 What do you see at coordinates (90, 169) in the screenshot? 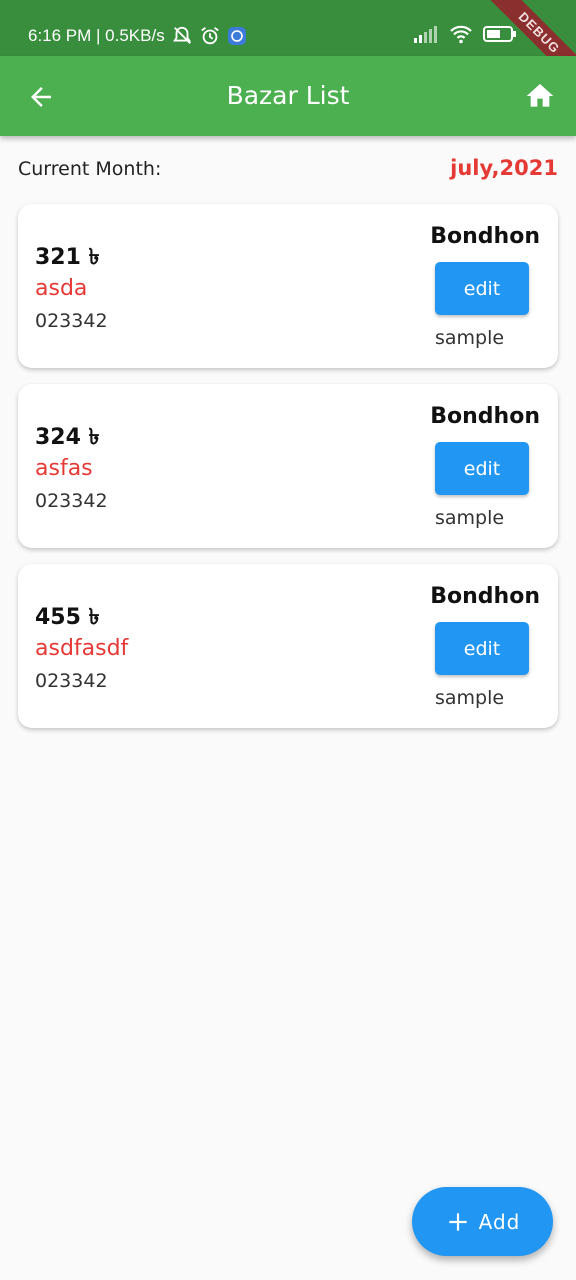
I see `current-month-label: Current Month:` at bounding box center [90, 169].